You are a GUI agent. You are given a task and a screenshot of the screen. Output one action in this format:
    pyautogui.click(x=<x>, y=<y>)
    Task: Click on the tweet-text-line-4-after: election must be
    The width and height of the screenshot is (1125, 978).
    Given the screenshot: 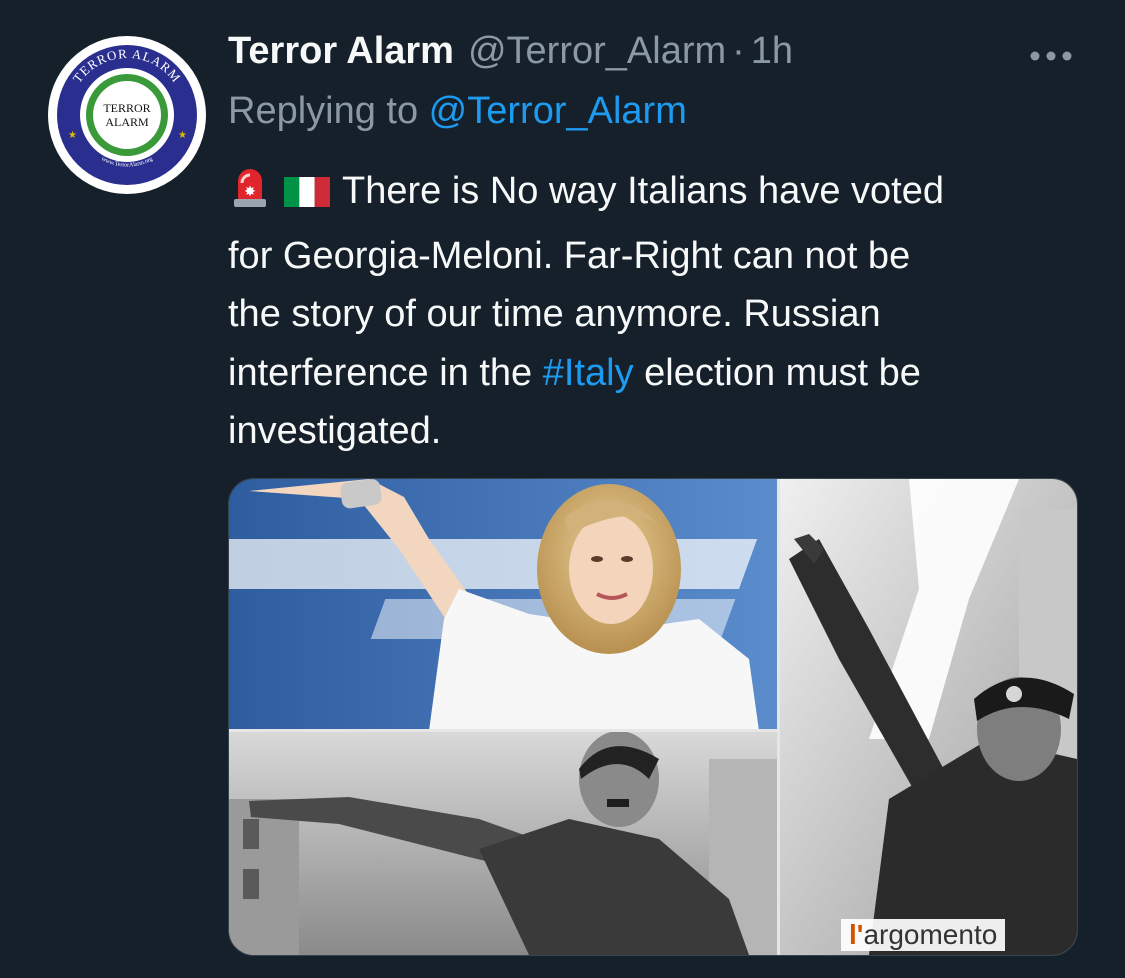 What is the action you would take?
    pyautogui.click(x=777, y=372)
    